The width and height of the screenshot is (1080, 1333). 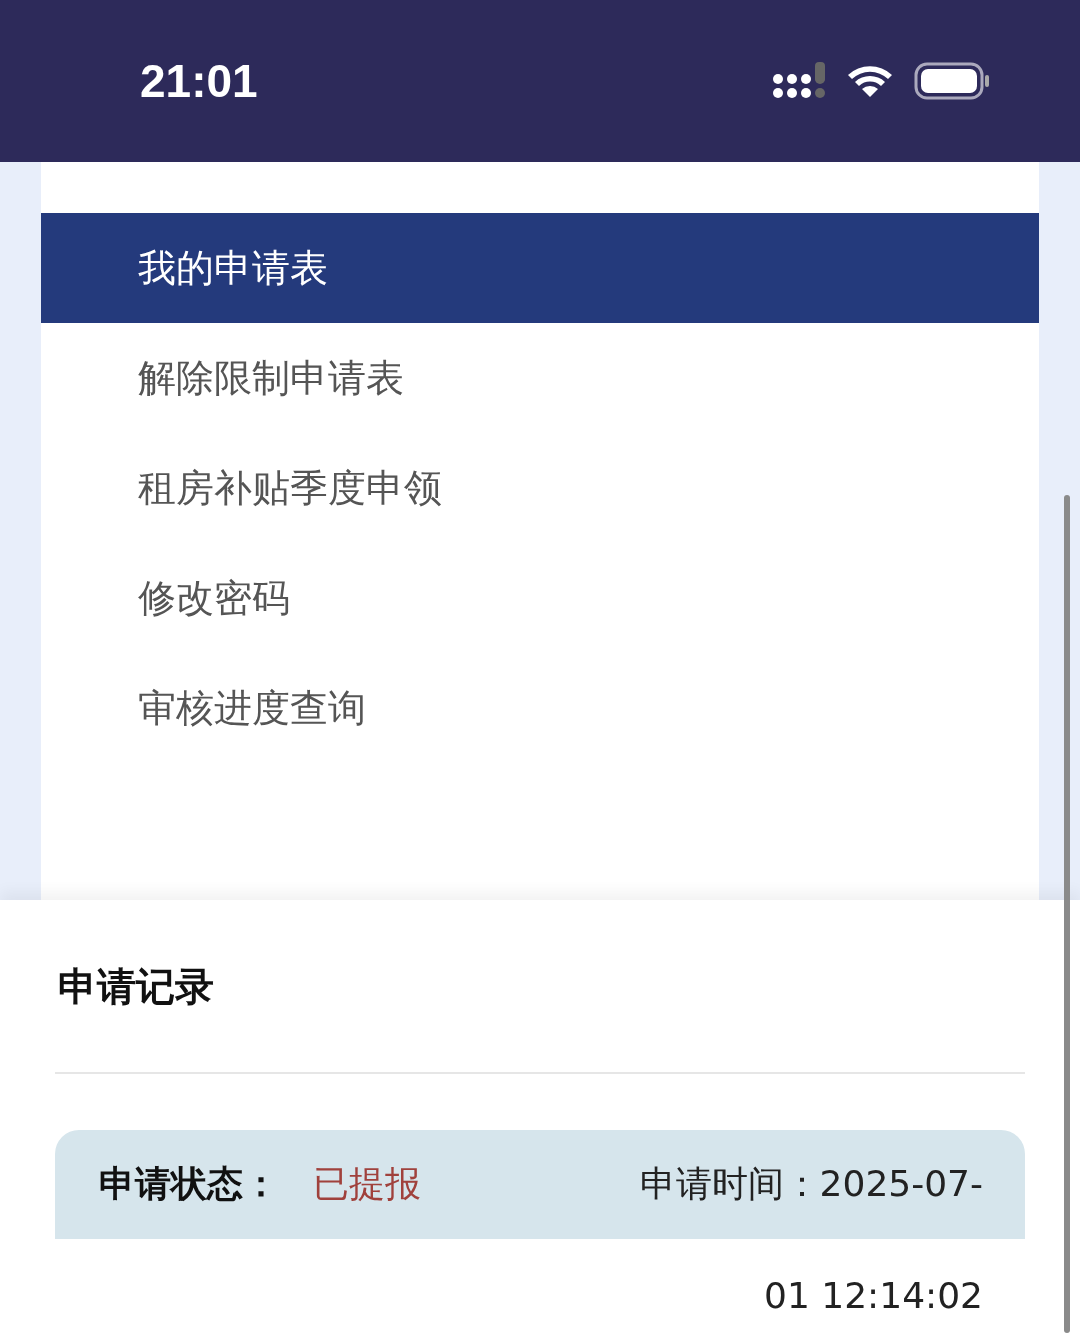 What do you see at coordinates (811, 1184) in the screenshot?
I see `time-text: 申请时间：2025-07-` at bounding box center [811, 1184].